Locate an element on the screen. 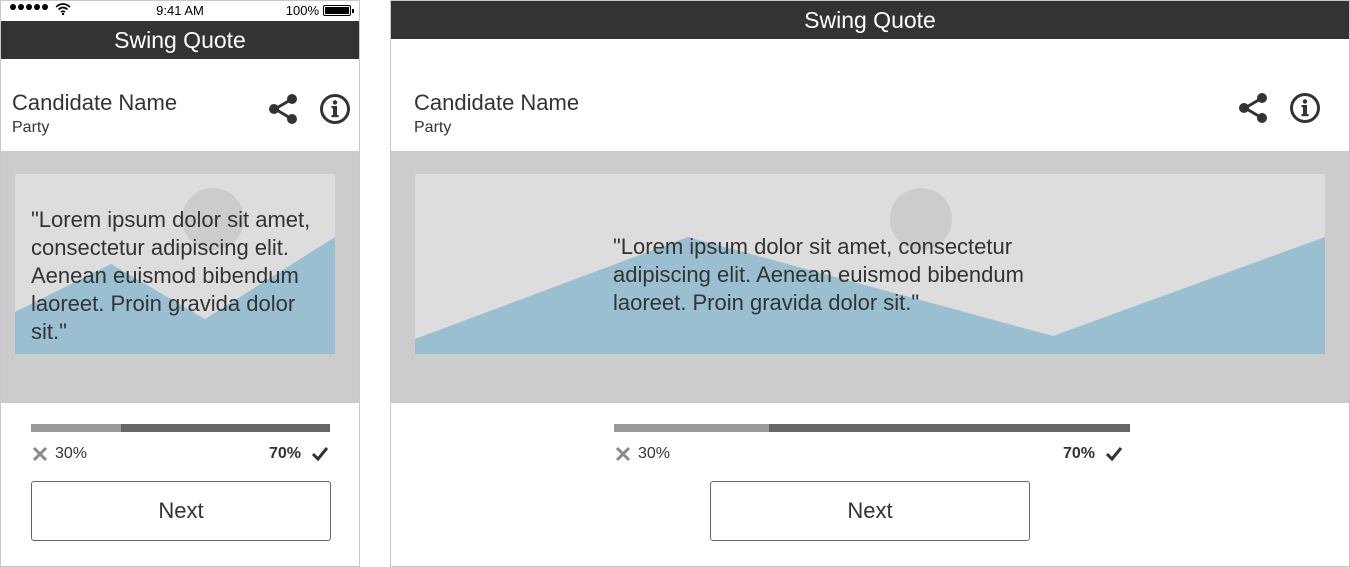  battery-percent: 100% is located at coordinates (302, 10).